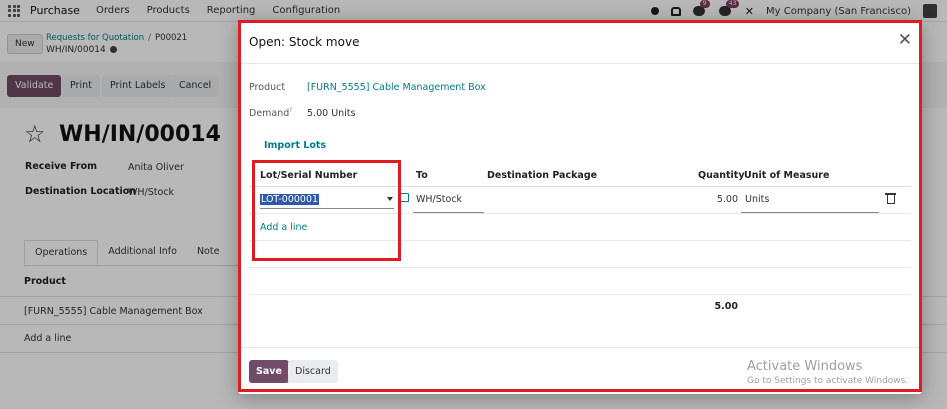 This screenshot has width=947, height=409. What do you see at coordinates (390, 199) in the screenshot?
I see `chevron-down-icon` at bounding box center [390, 199].